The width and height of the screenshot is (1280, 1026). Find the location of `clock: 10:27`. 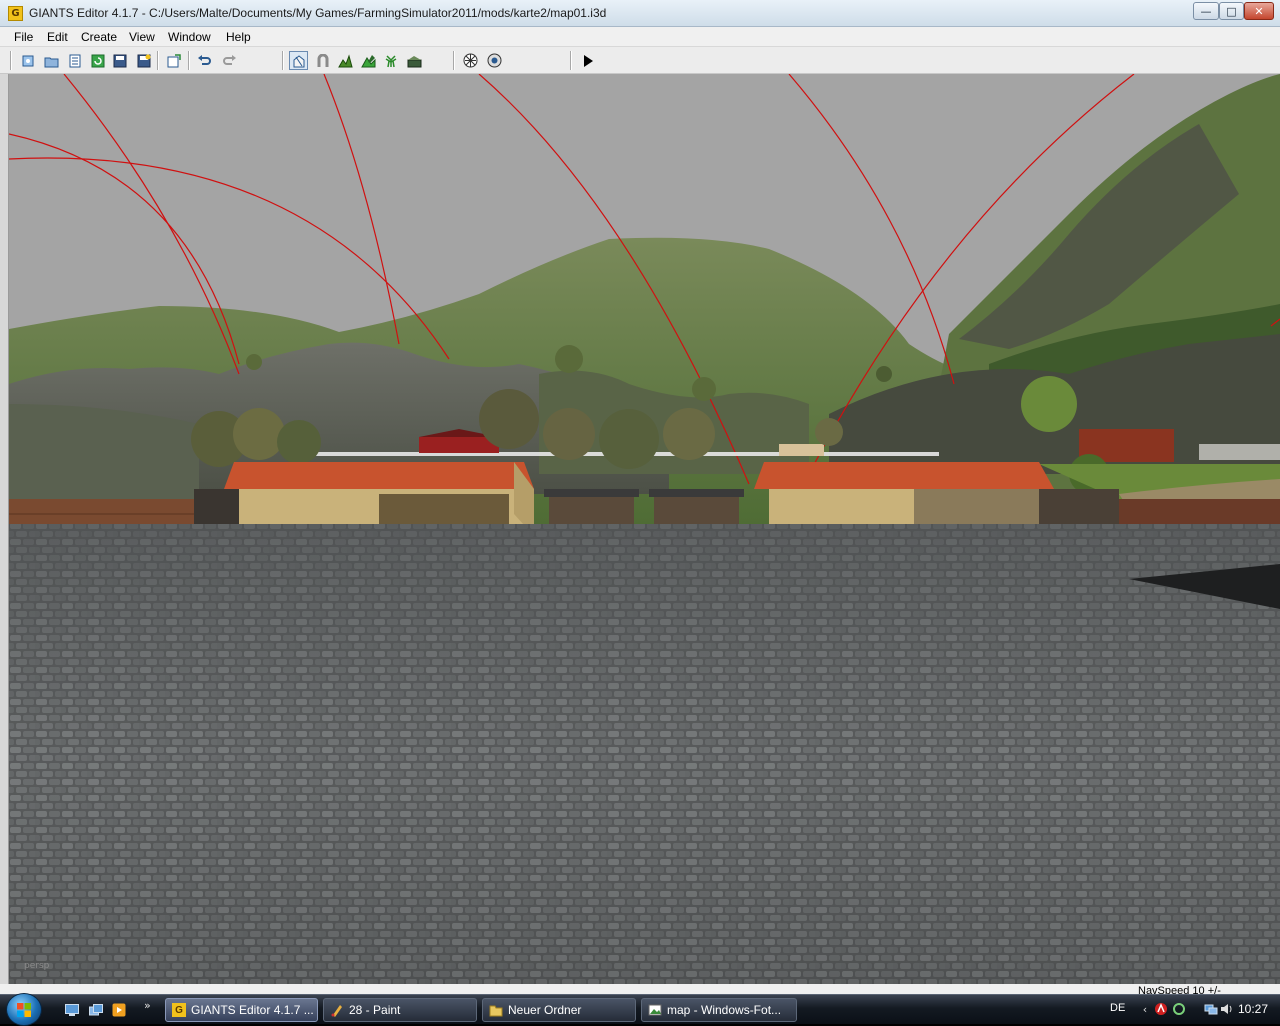

clock: 10:27 is located at coordinates (1253, 1009).